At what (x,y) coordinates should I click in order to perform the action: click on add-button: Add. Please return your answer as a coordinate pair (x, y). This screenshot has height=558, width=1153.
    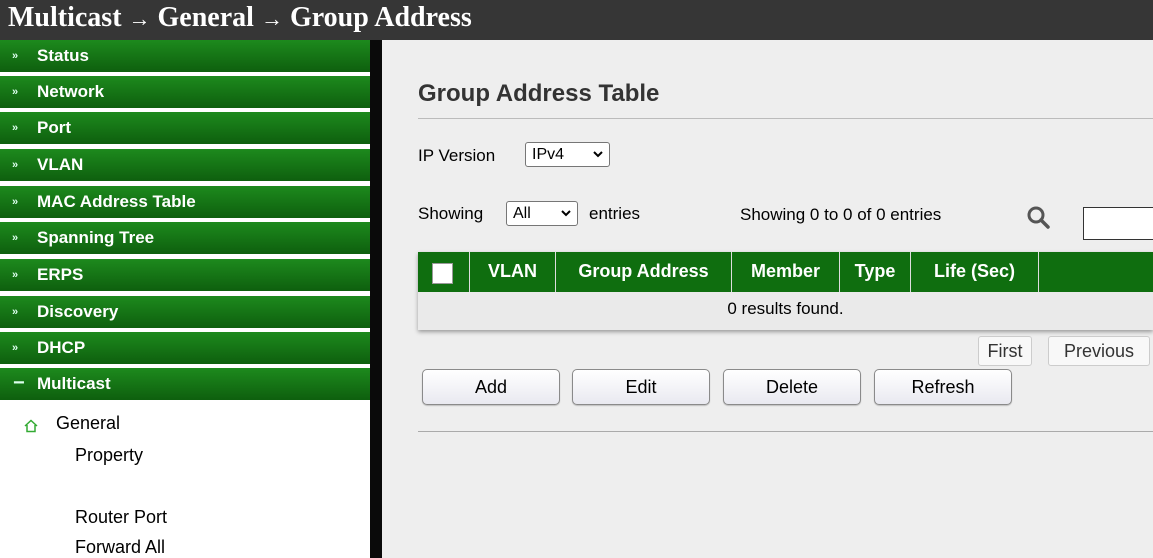
    Looking at the image, I should click on (491, 387).